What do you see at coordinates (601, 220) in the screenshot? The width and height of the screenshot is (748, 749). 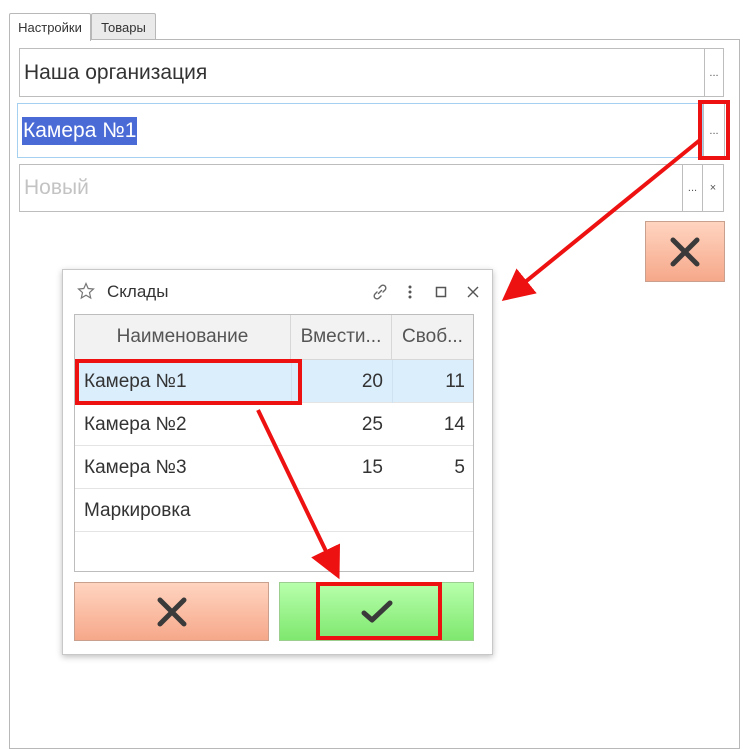 I see `arrow-to-dialog` at bounding box center [601, 220].